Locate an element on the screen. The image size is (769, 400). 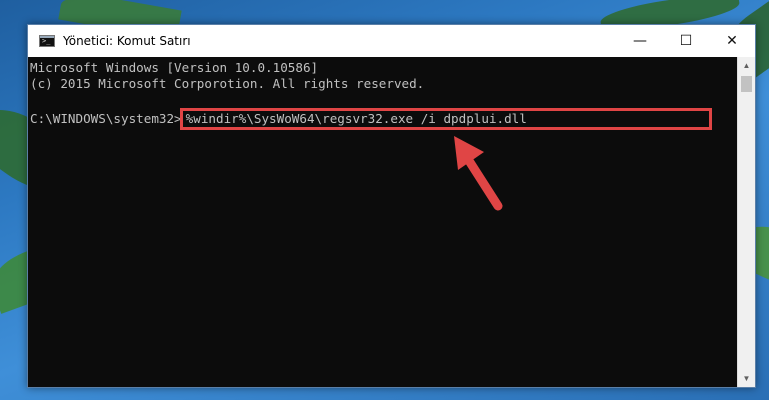
console-prompt: C:\WINDOWS\system32> is located at coordinates (106, 118).